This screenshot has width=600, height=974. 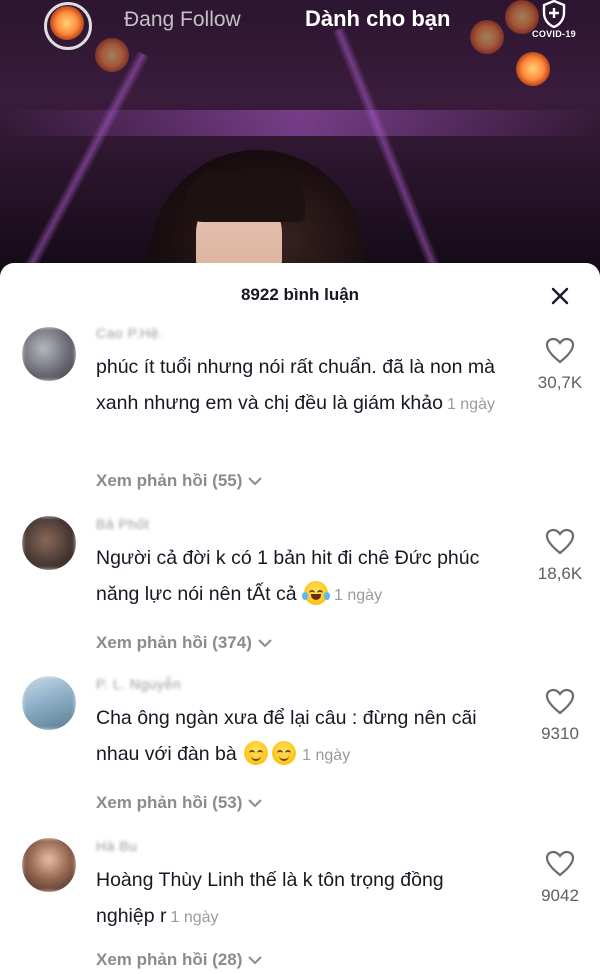 I want to click on live-icon, so click(x=68, y=26).